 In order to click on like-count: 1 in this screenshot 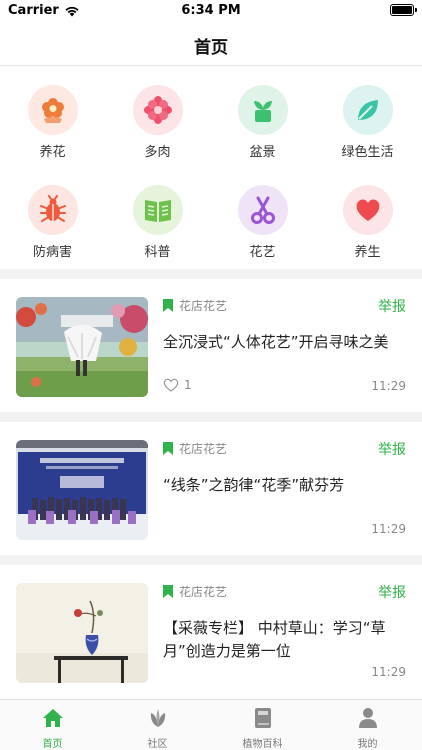, I will do `click(188, 385)`.